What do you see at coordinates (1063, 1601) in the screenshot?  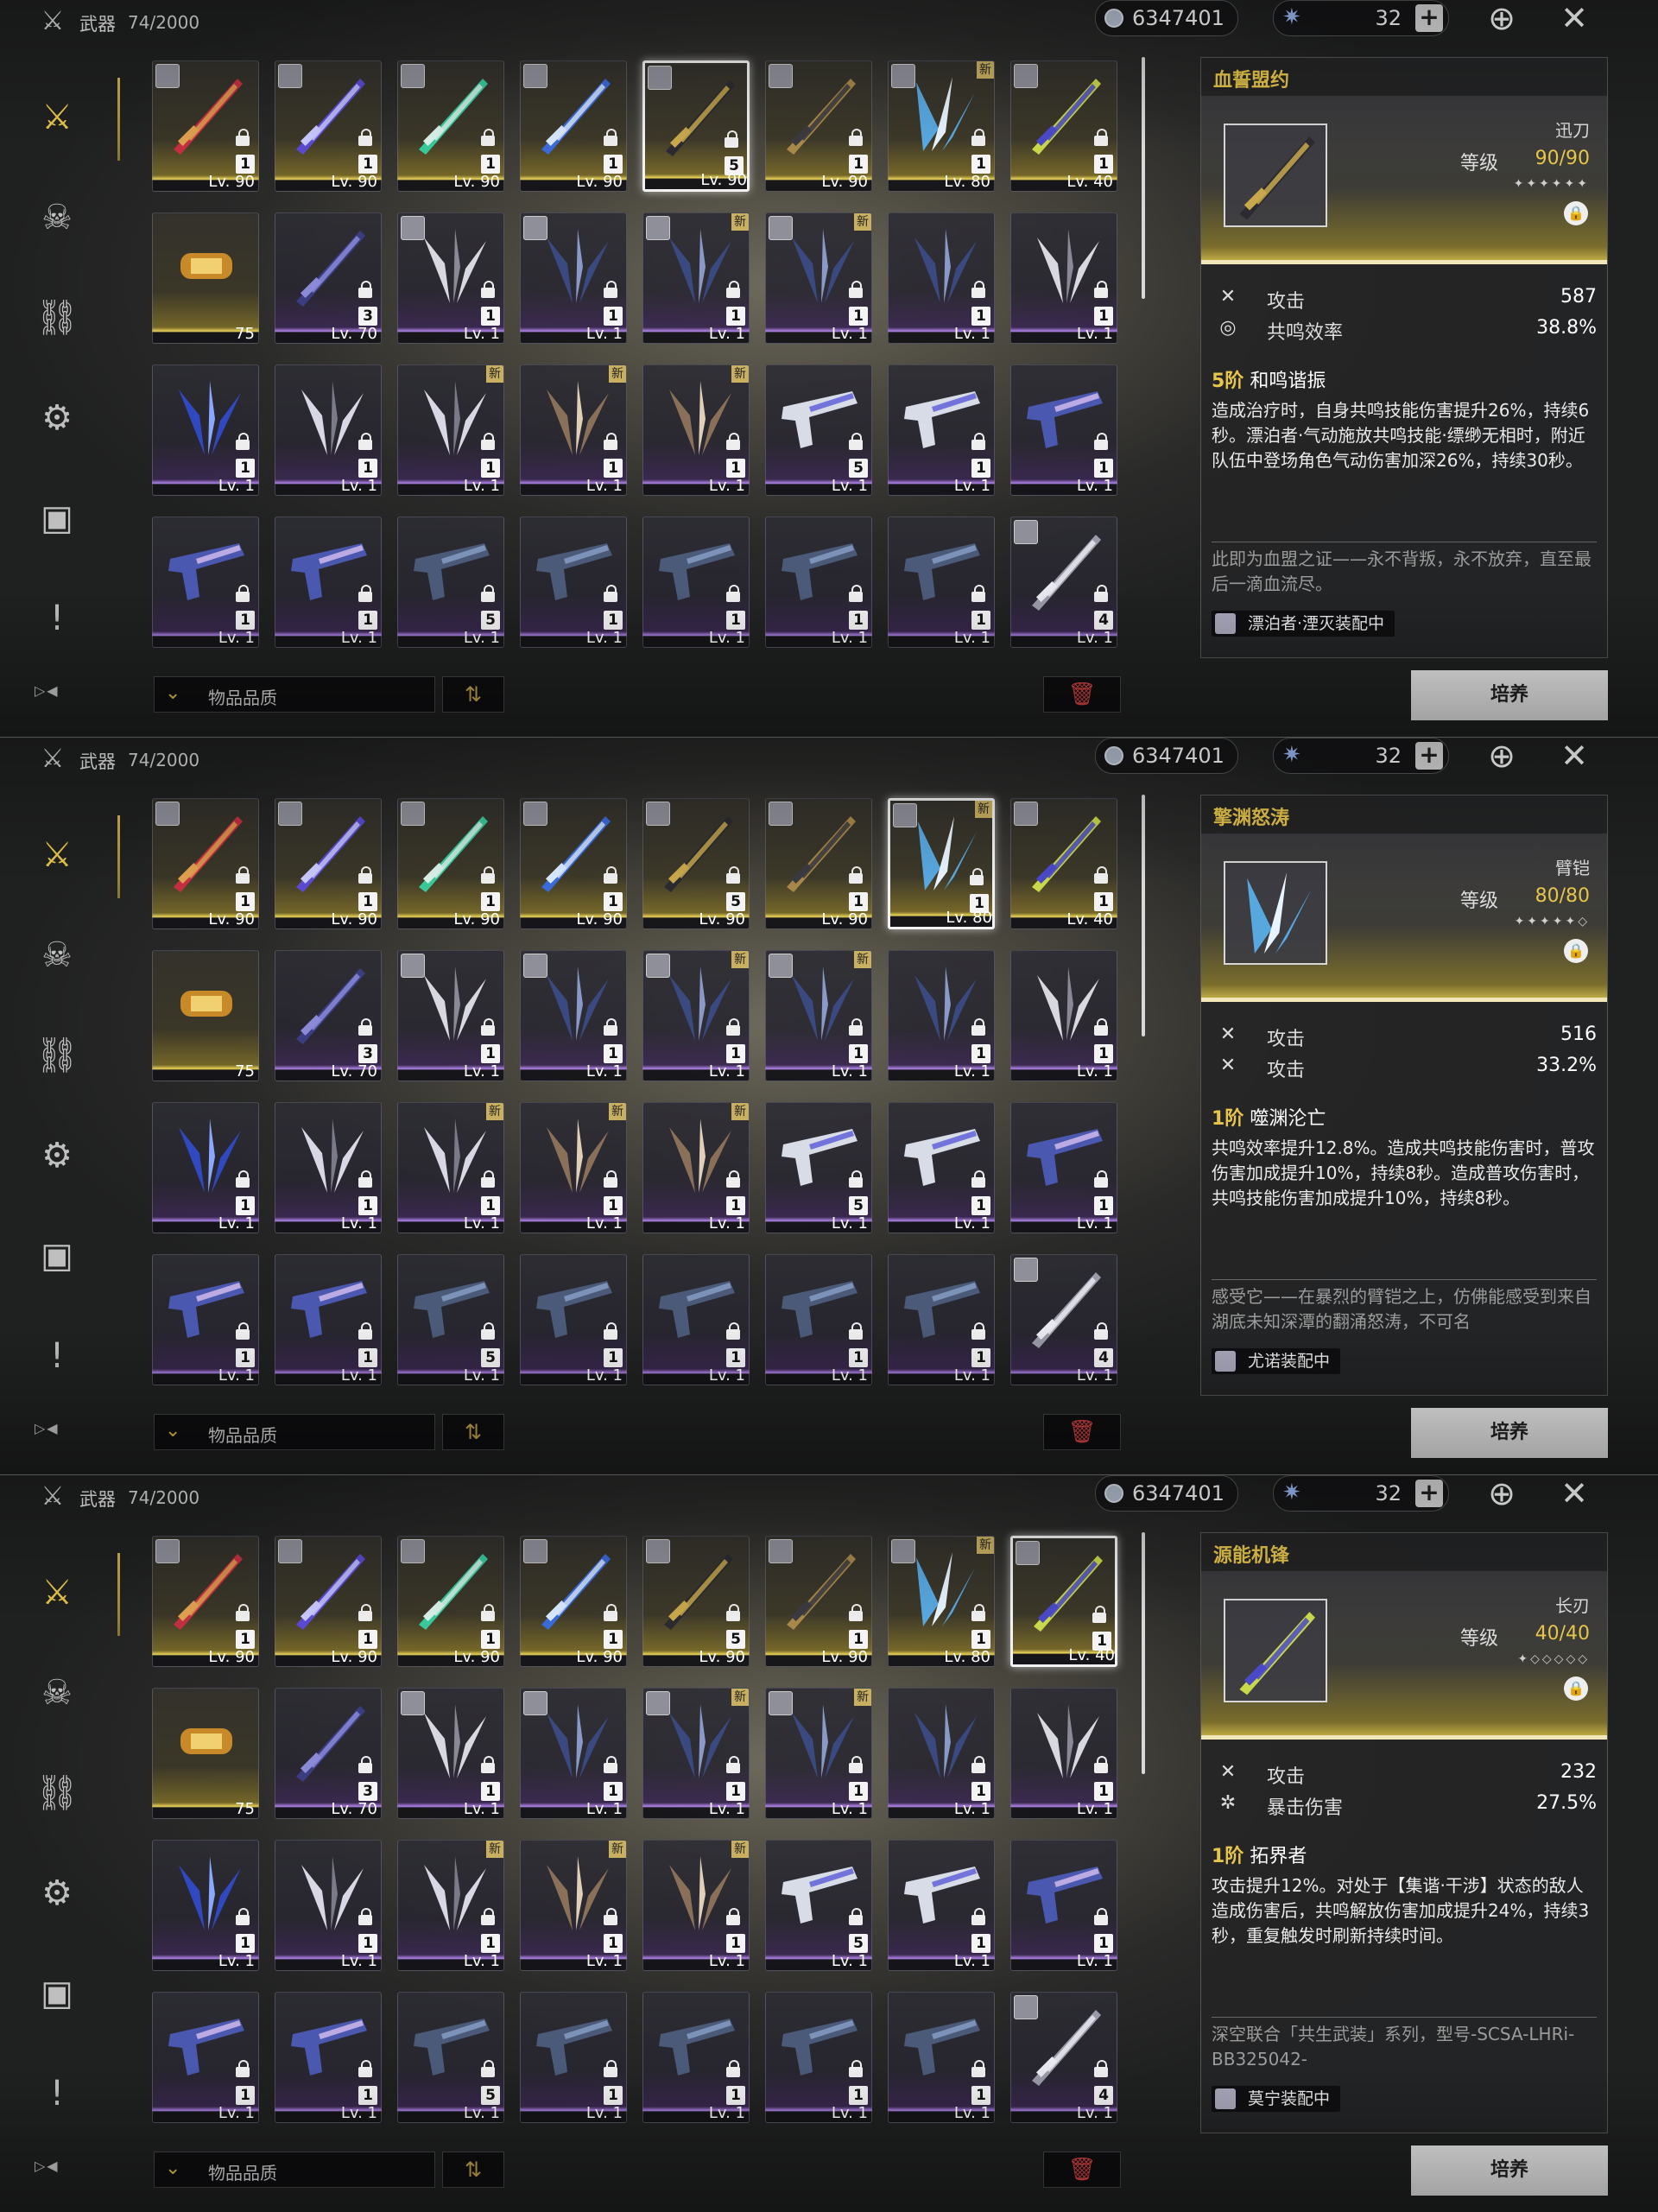 I see `weapon-slot: 1 Lv. 40` at bounding box center [1063, 1601].